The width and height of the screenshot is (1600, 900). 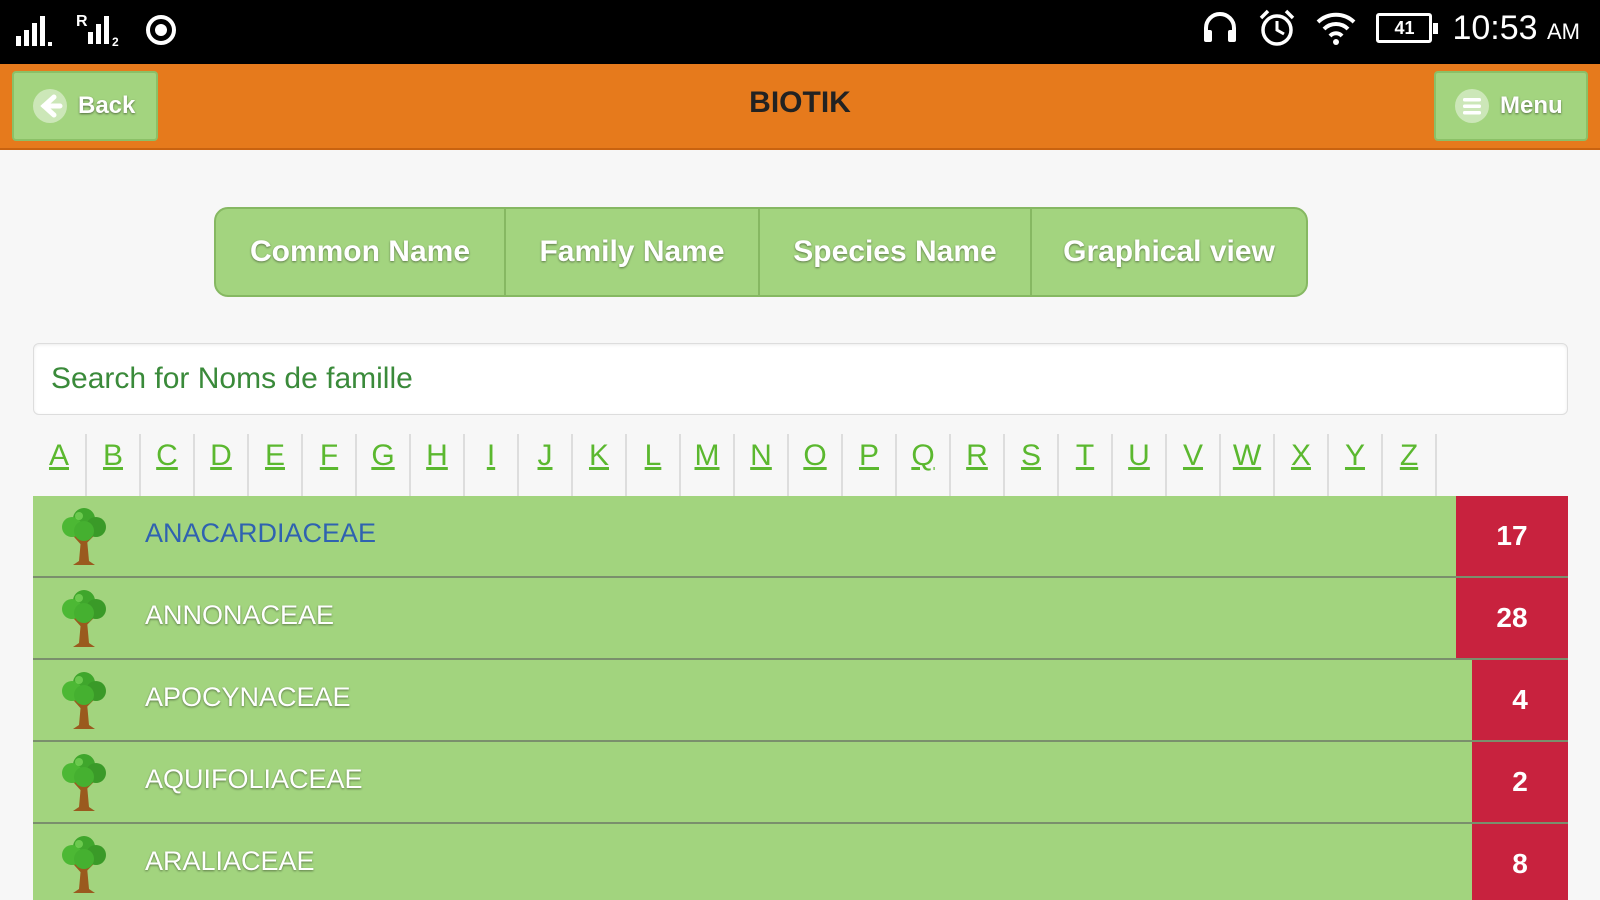 What do you see at coordinates (800, 102) in the screenshot?
I see `page-title: BIOTIK` at bounding box center [800, 102].